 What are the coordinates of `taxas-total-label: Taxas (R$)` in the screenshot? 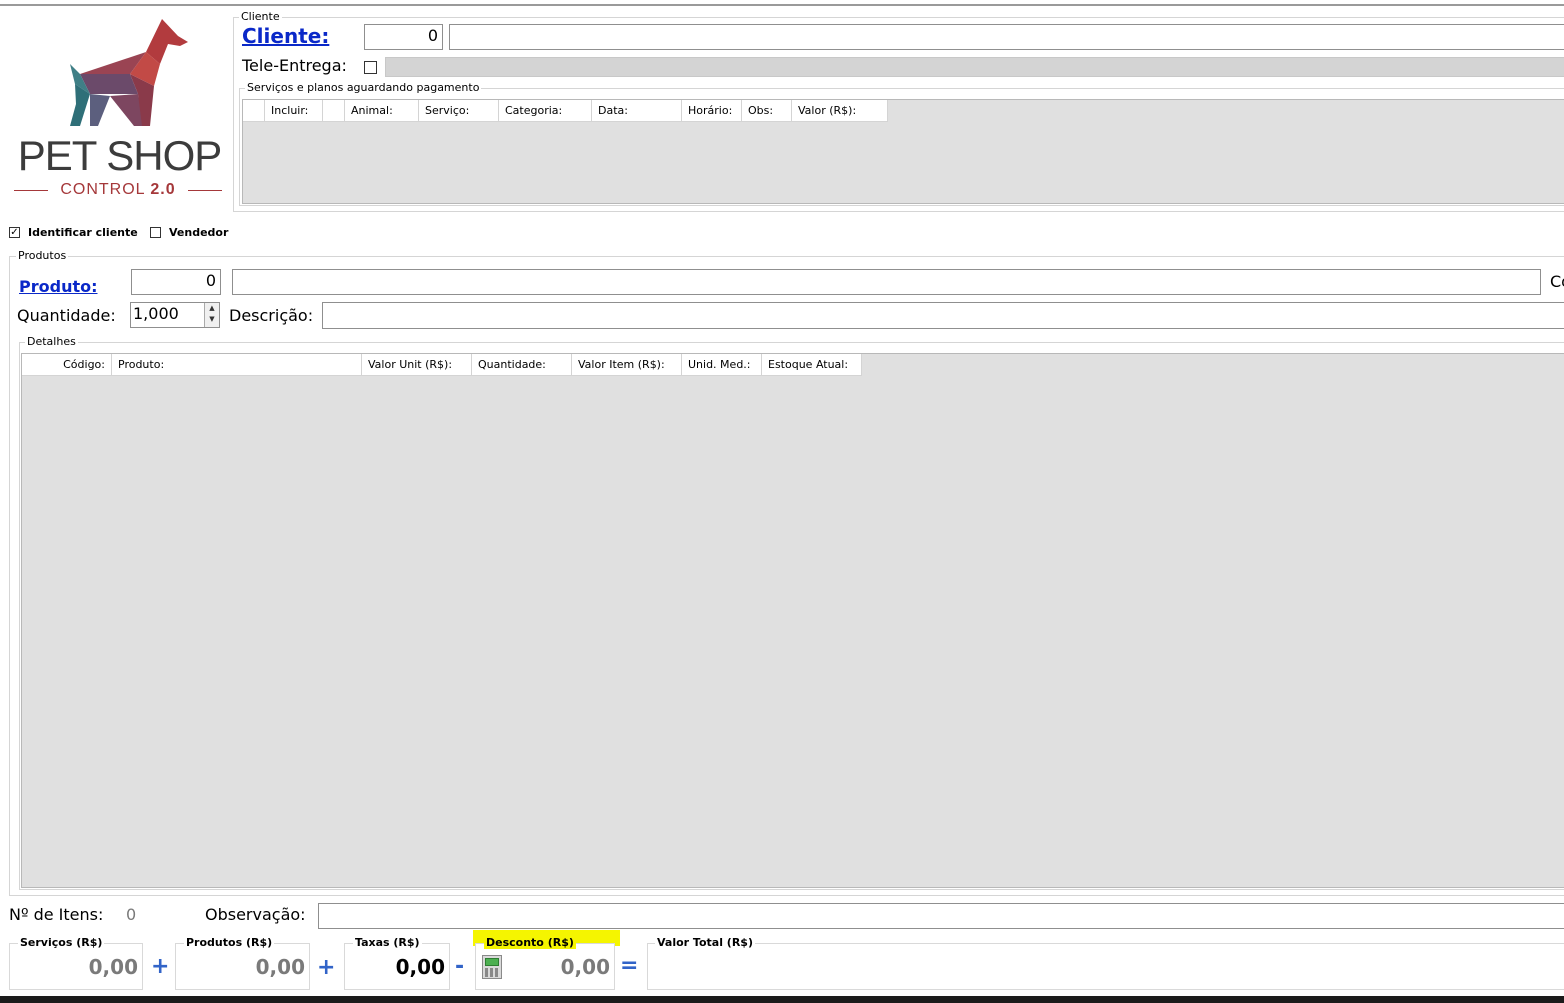 It's located at (387, 942).